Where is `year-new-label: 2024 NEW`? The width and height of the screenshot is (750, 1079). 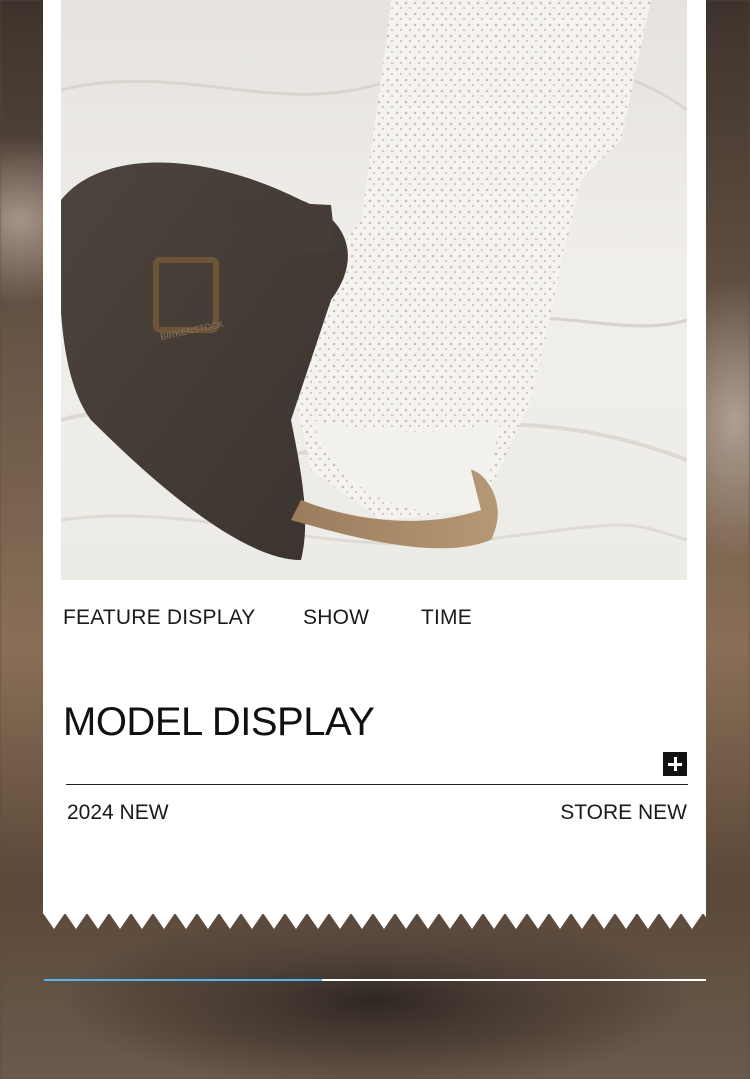 year-new-label: 2024 NEW is located at coordinates (118, 812).